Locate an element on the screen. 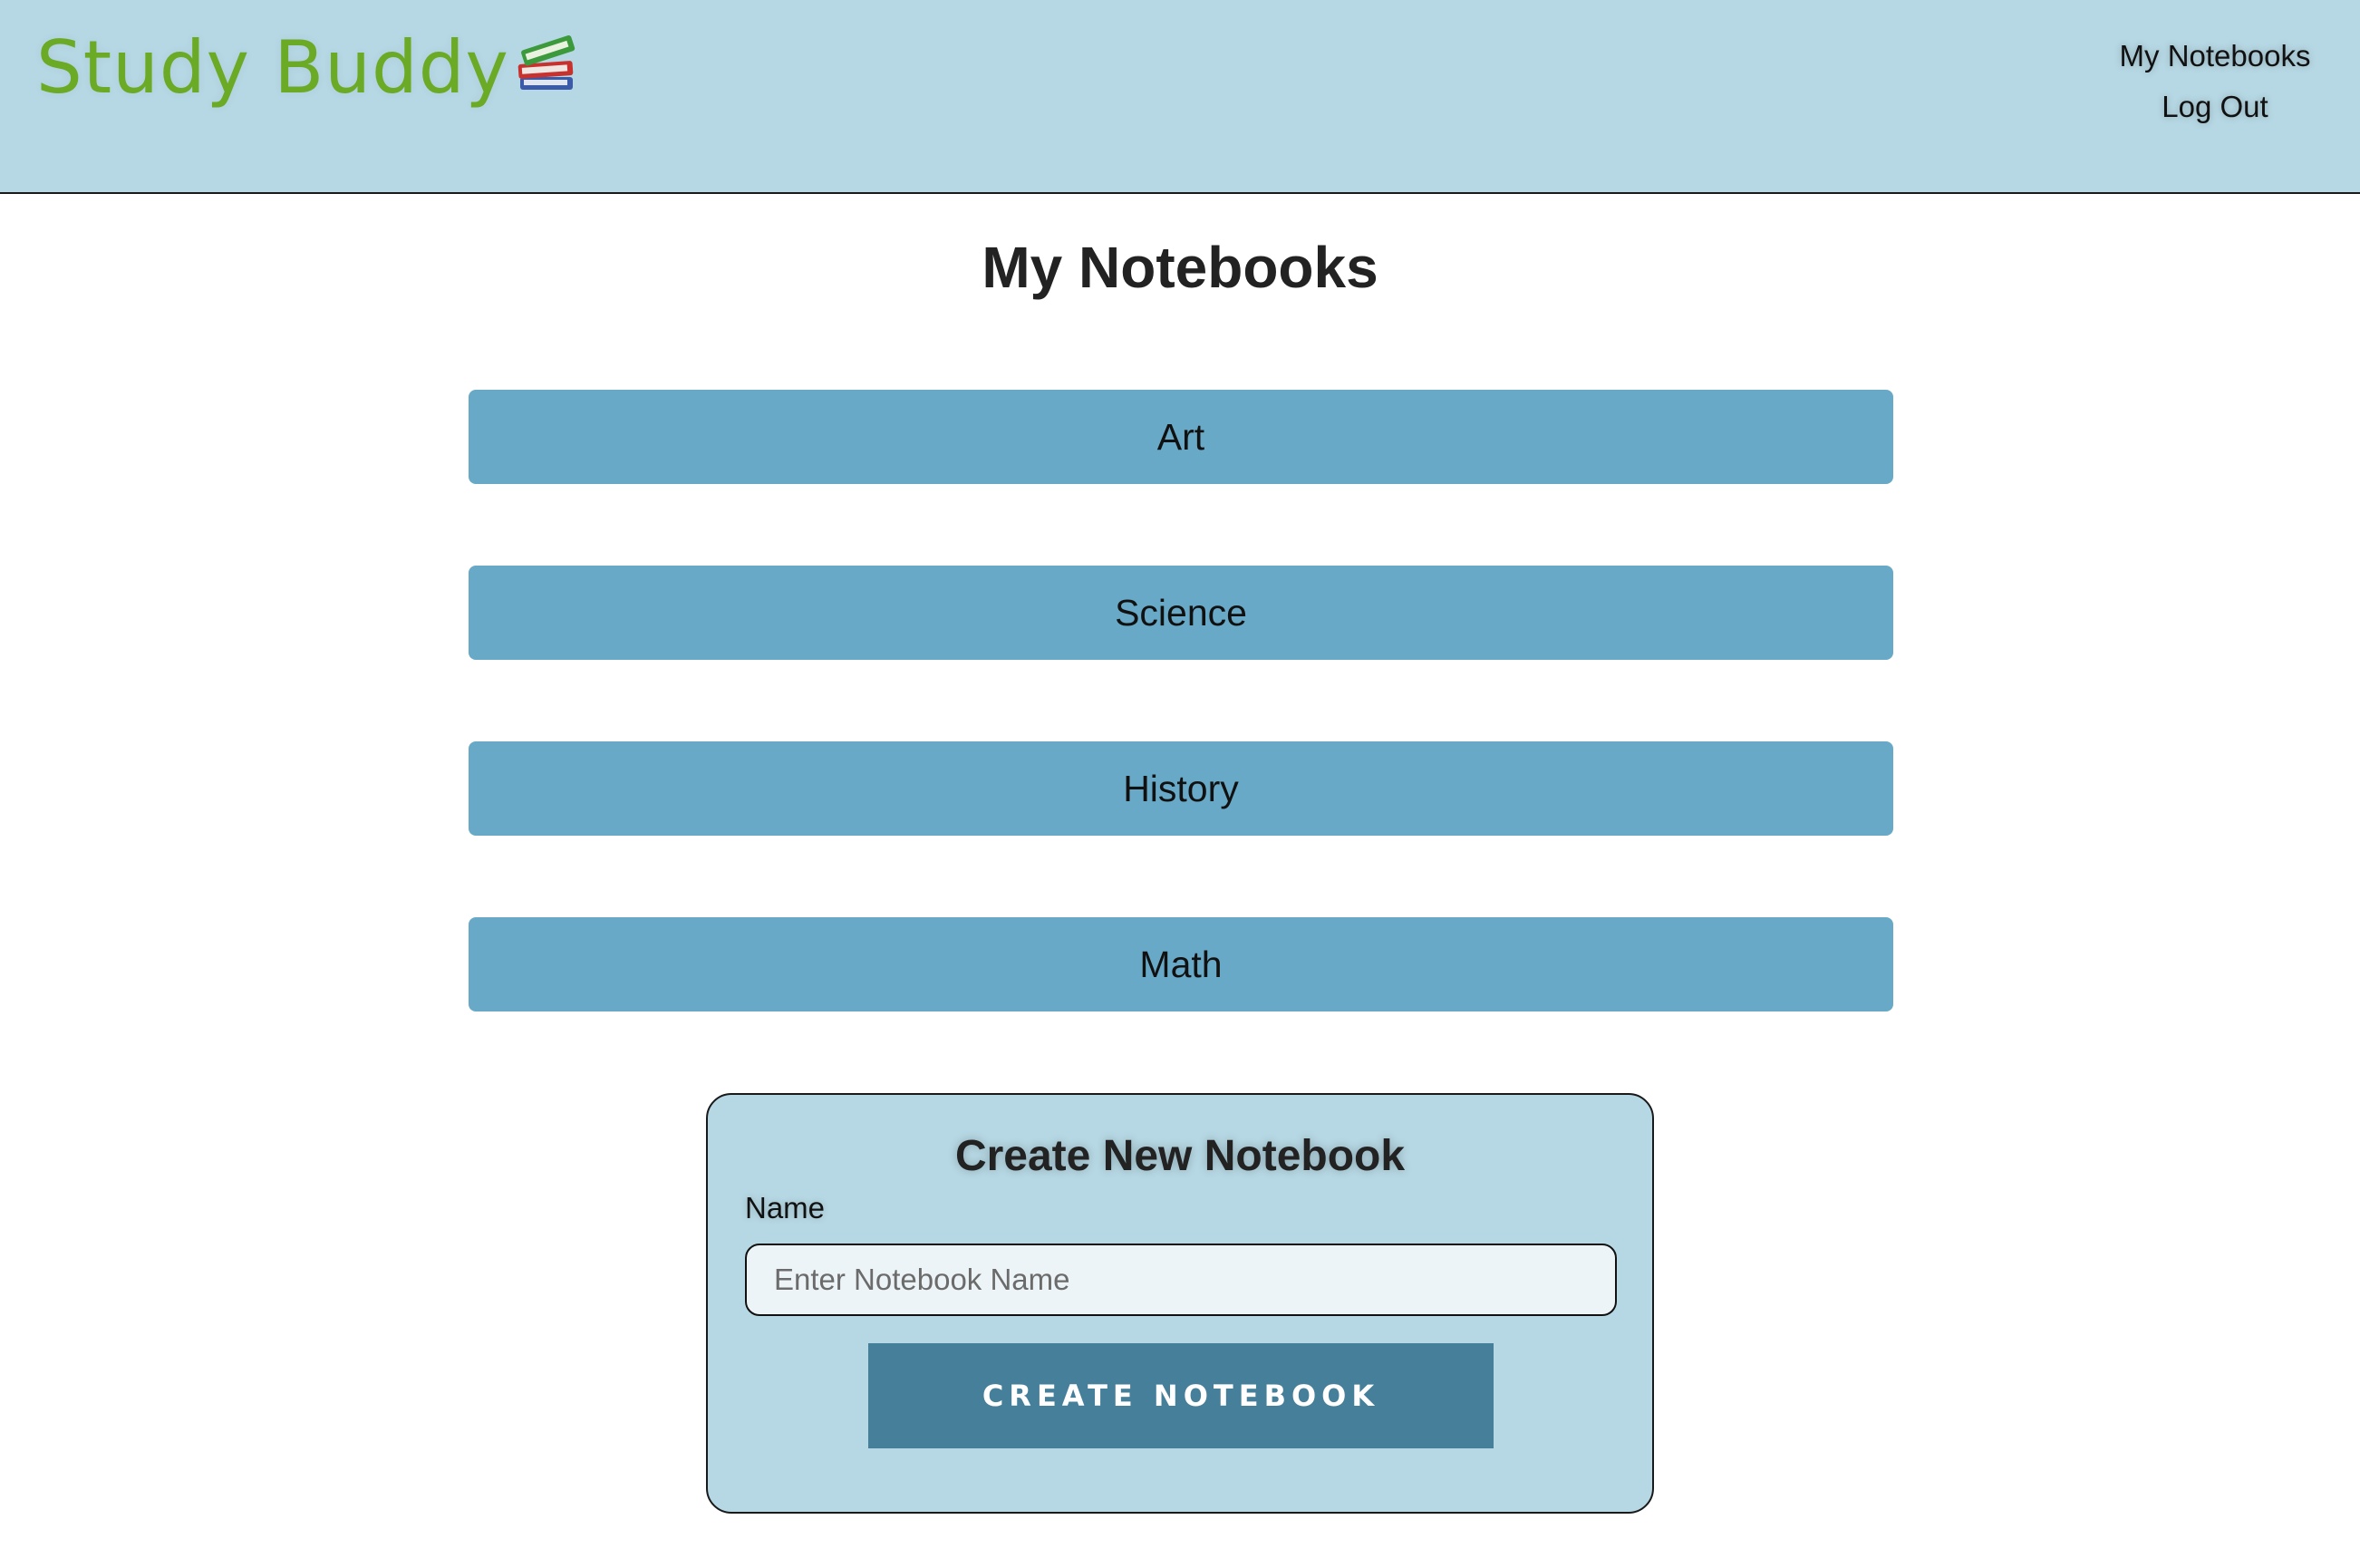 This screenshot has width=2360, height=1568. top-nav-bar: Study Buddy My Notebooks Log Out is located at coordinates (1180, 97).